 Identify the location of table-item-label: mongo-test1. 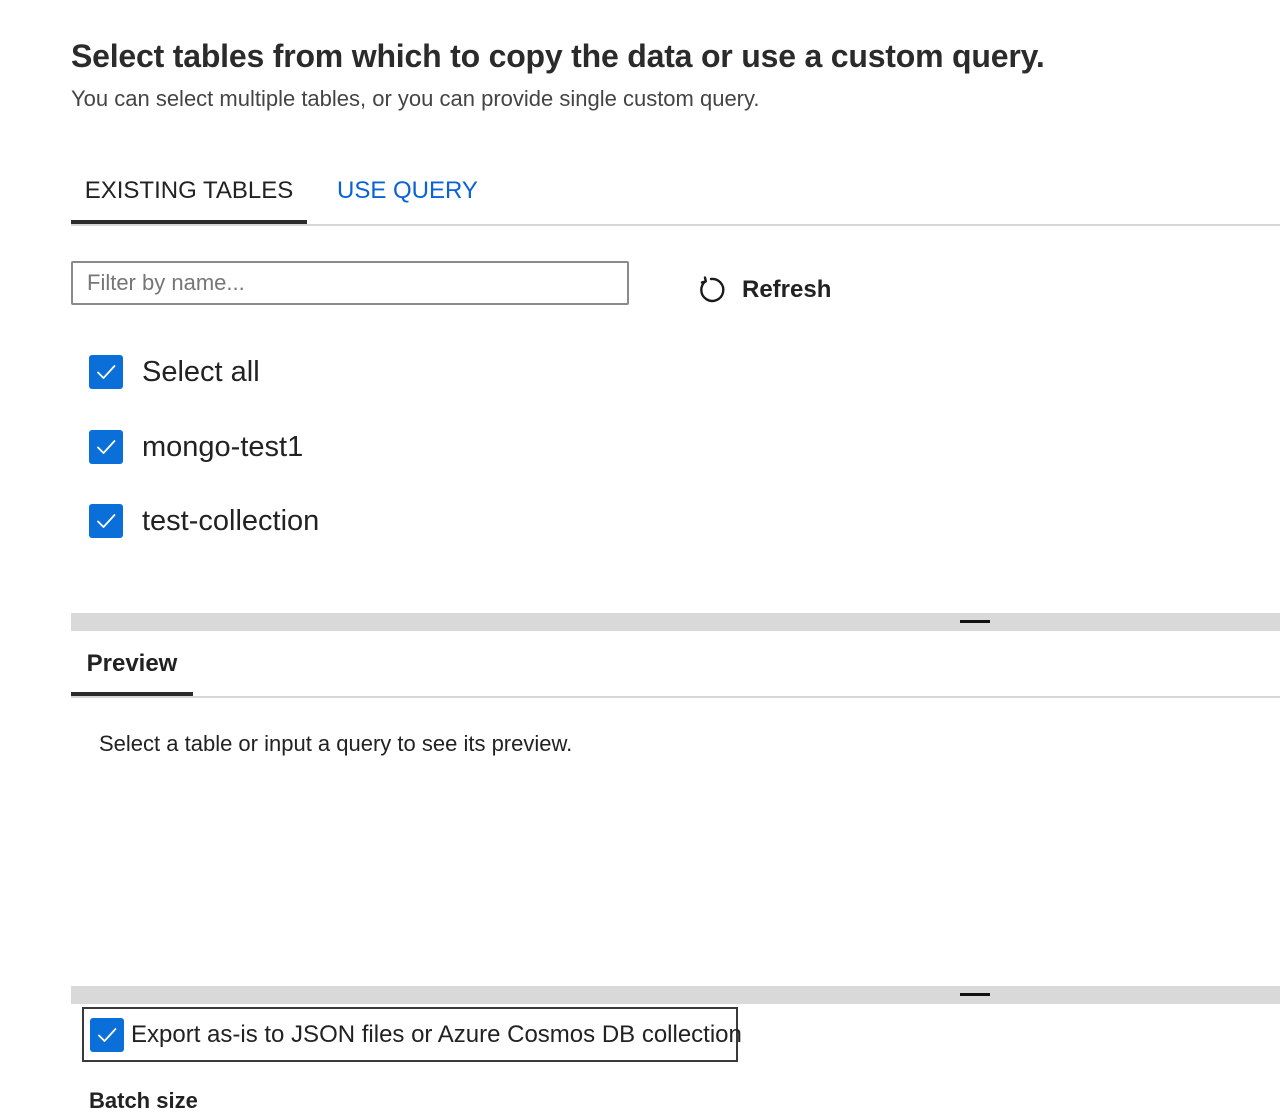
(223, 446).